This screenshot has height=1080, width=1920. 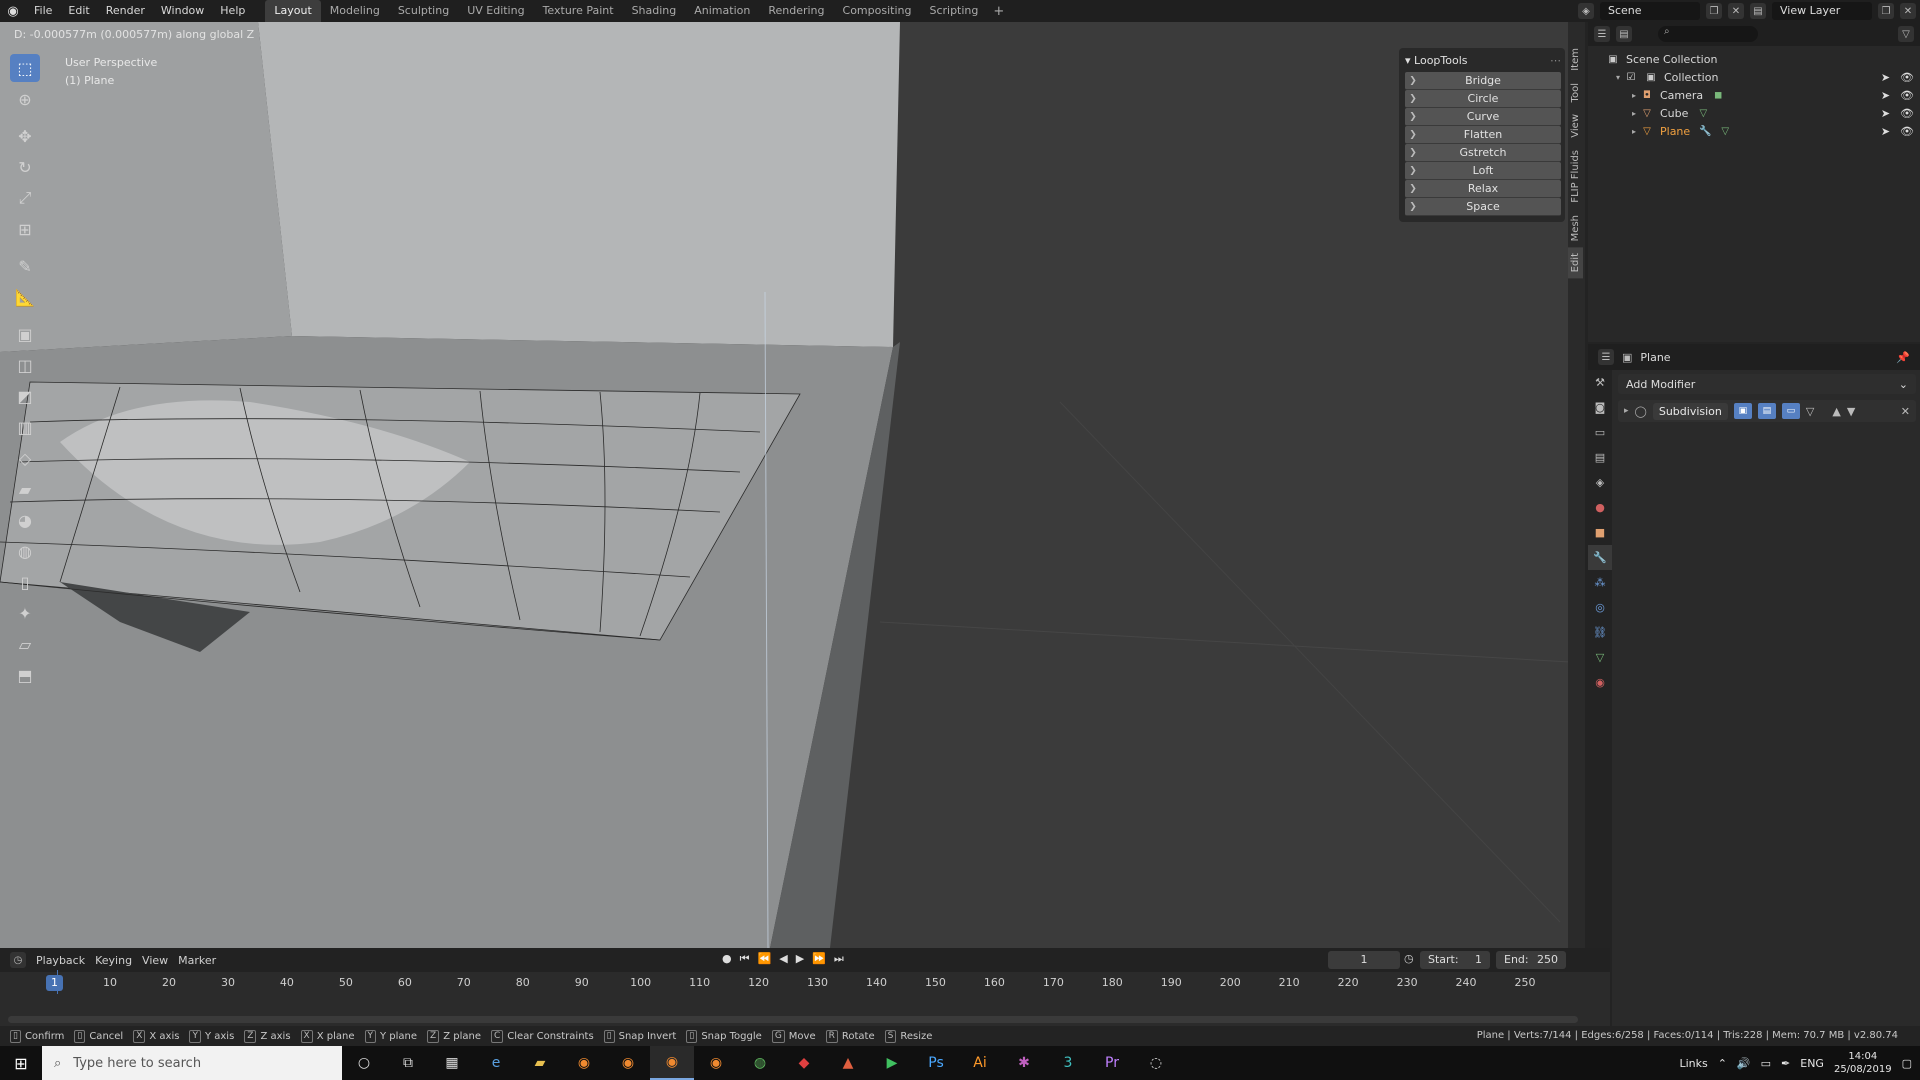 I want to click on app-multicolor-icon: ✱, so click(x=1024, y=1063).